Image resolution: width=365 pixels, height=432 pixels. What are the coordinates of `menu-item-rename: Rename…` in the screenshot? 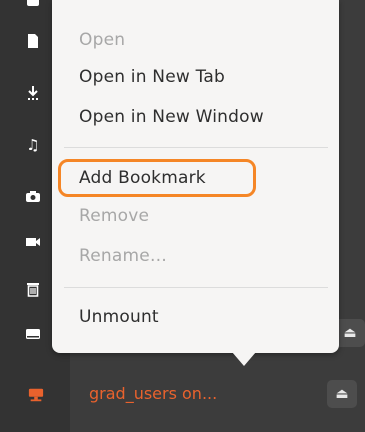 It's located at (123, 256).